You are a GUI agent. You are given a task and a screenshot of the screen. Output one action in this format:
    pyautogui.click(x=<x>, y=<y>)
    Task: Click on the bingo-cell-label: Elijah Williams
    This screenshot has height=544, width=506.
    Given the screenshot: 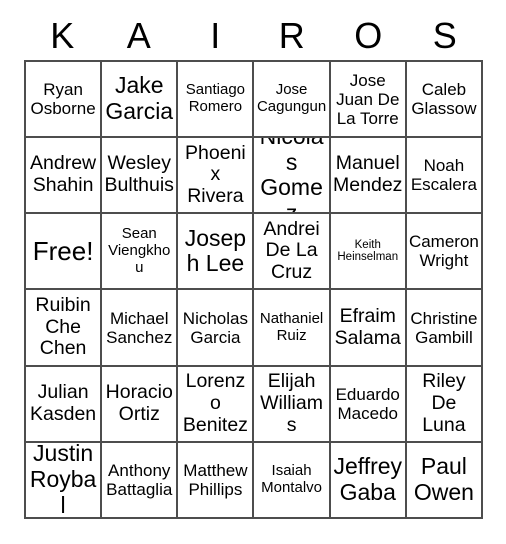 What is the action you would take?
    pyautogui.click(x=291, y=403)
    